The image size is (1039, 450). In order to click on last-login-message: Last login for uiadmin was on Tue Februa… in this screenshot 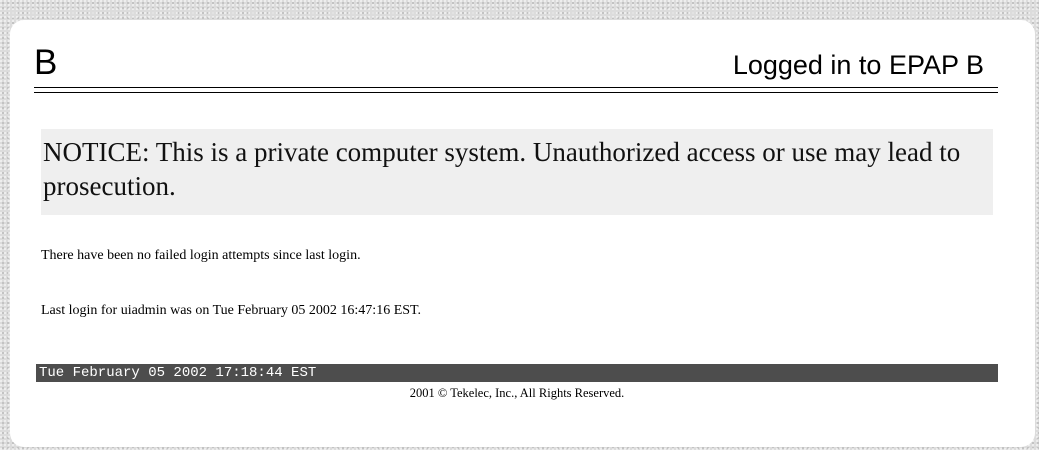, I will do `click(231, 310)`.